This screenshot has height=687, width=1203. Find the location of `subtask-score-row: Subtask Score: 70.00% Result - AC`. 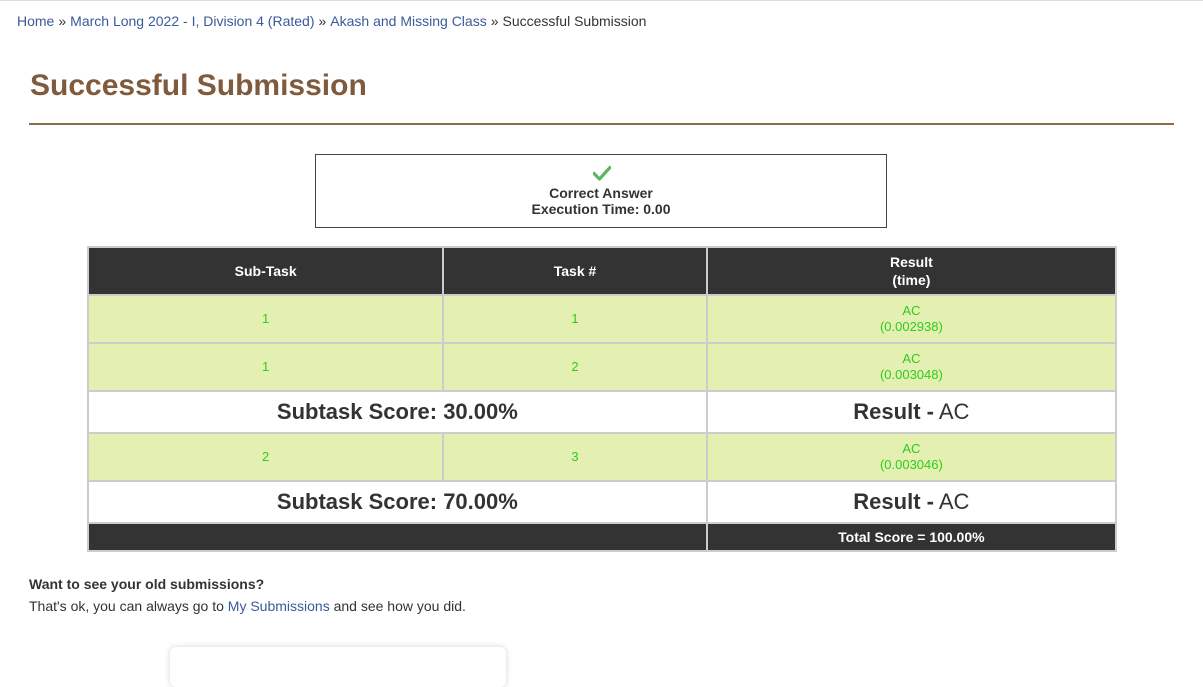

subtask-score-row: Subtask Score: 70.00% Result - AC is located at coordinates (602, 502).